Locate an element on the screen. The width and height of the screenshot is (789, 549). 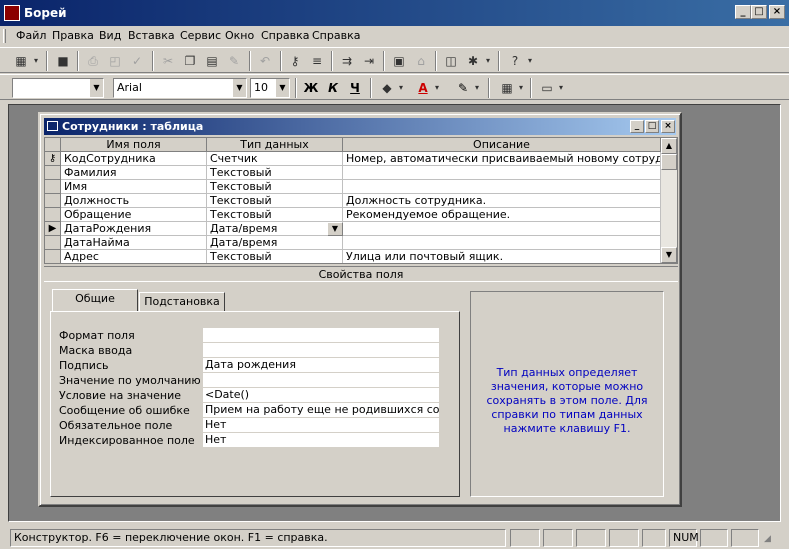
view-icon: ▦ is located at coordinates (21, 61).